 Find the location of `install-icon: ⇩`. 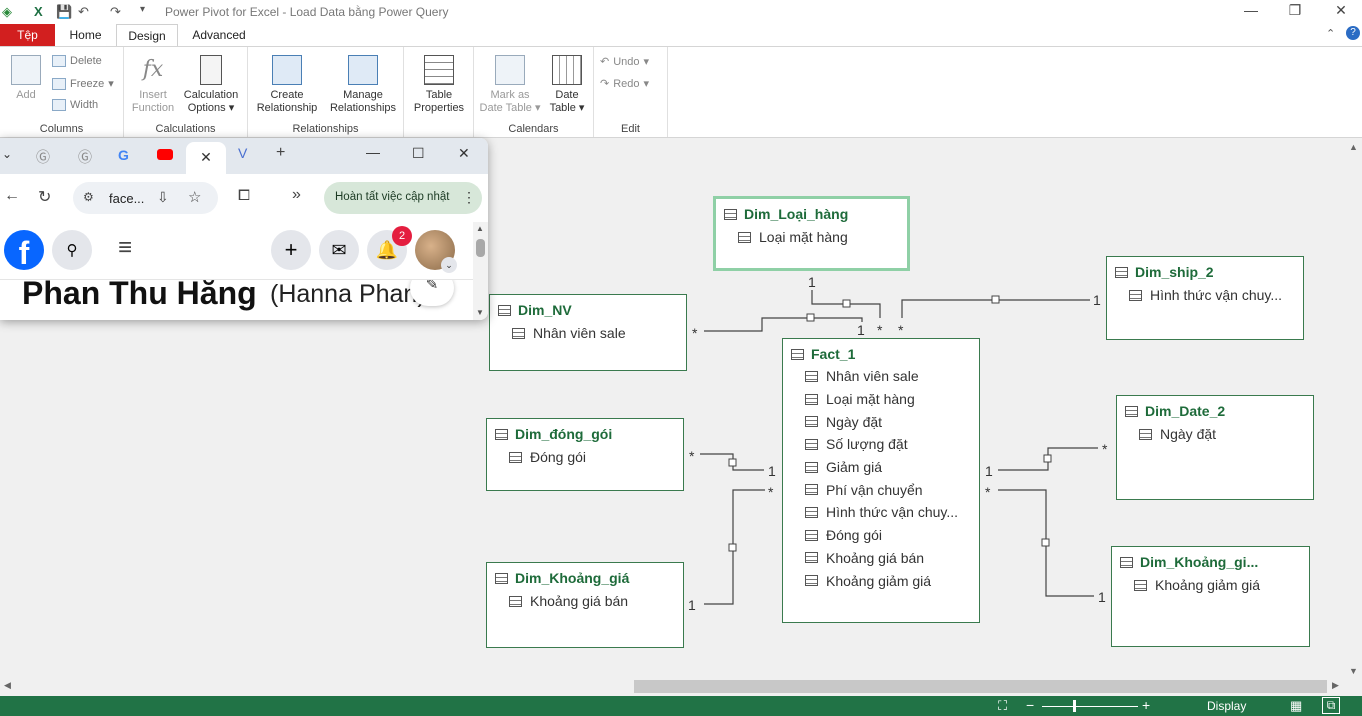

install-icon: ⇩ is located at coordinates (163, 197).